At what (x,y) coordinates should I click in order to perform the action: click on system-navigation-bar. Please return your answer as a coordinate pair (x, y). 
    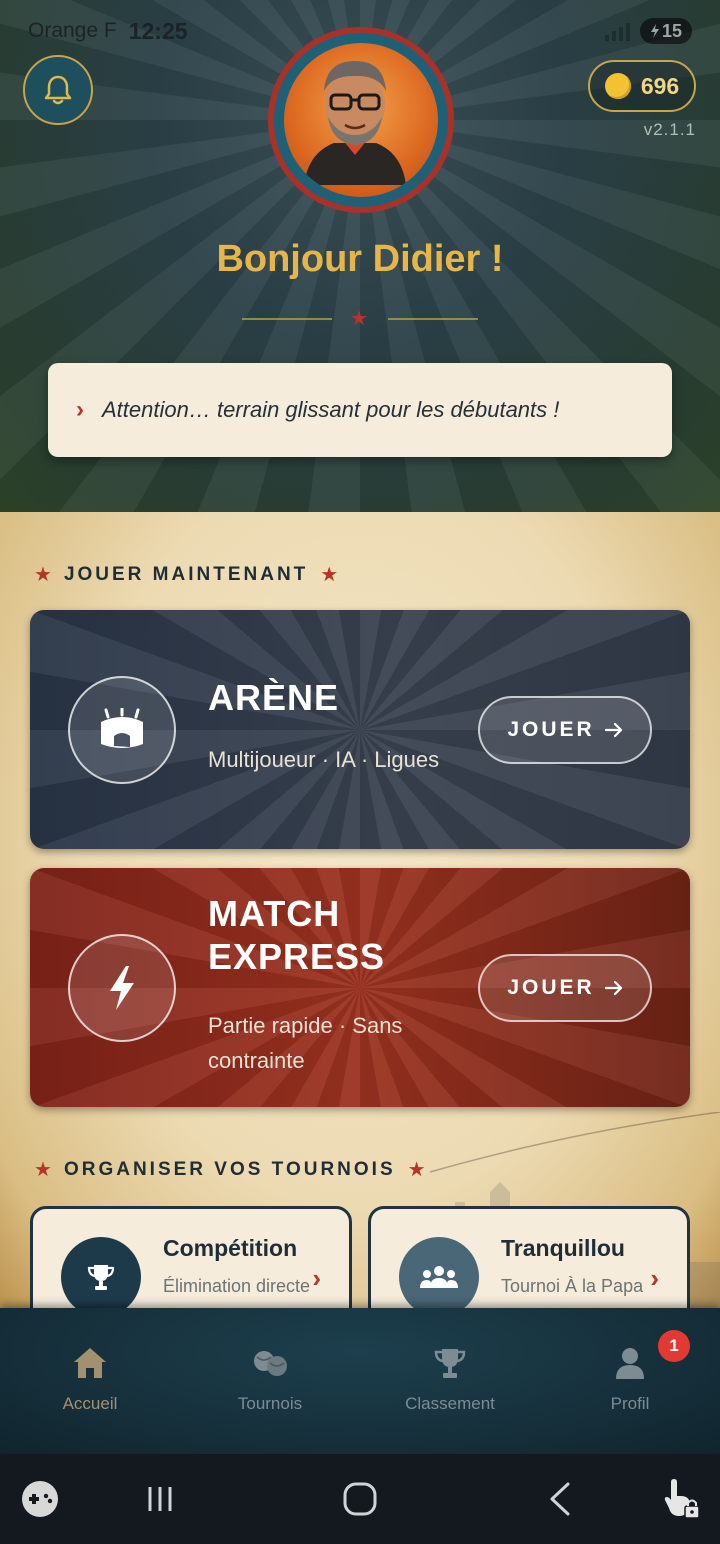
    Looking at the image, I should click on (360, 1499).